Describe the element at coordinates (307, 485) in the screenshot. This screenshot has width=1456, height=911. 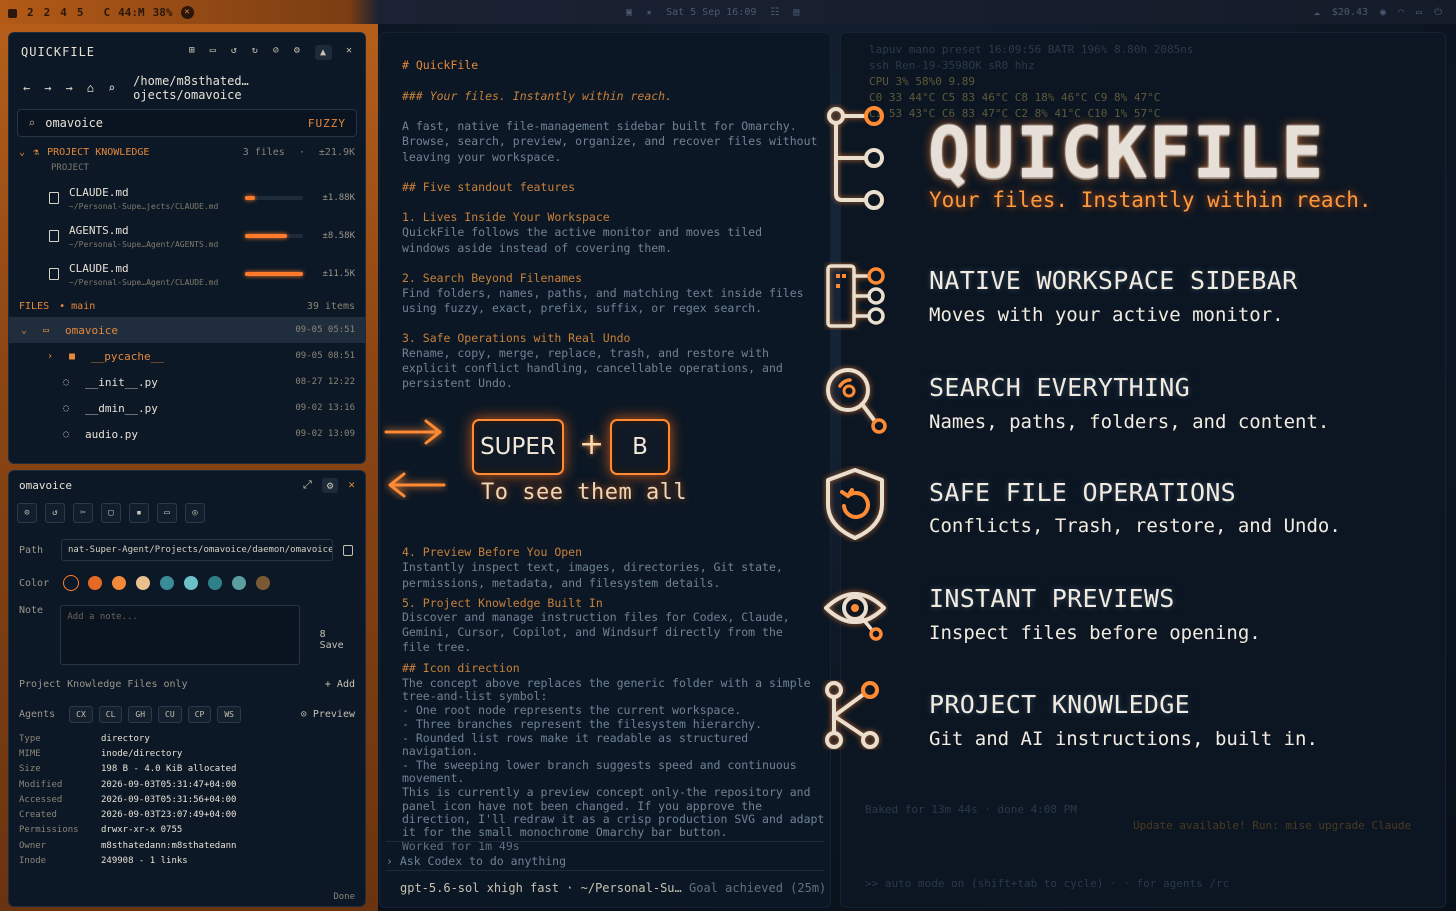
I see `expand-icon: ⤢` at that location.